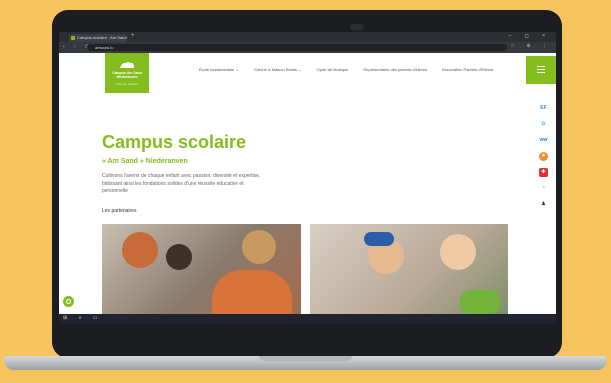 Image resolution: width=611 pixels, height=383 pixels. I want to click on sun-icon: ☀, so click(543, 156).